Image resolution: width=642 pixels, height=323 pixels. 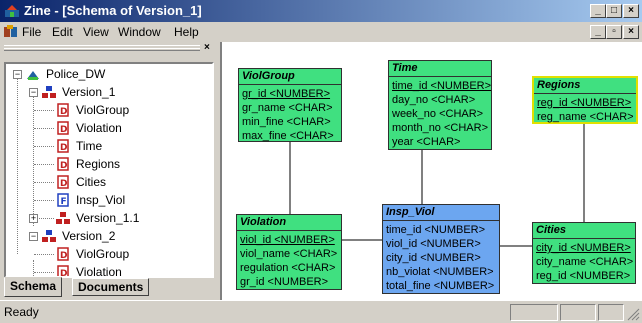 What do you see at coordinates (631, 32) in the screenshot?
I see `mdi-close-button: ×` at bounding box center [631, 32].